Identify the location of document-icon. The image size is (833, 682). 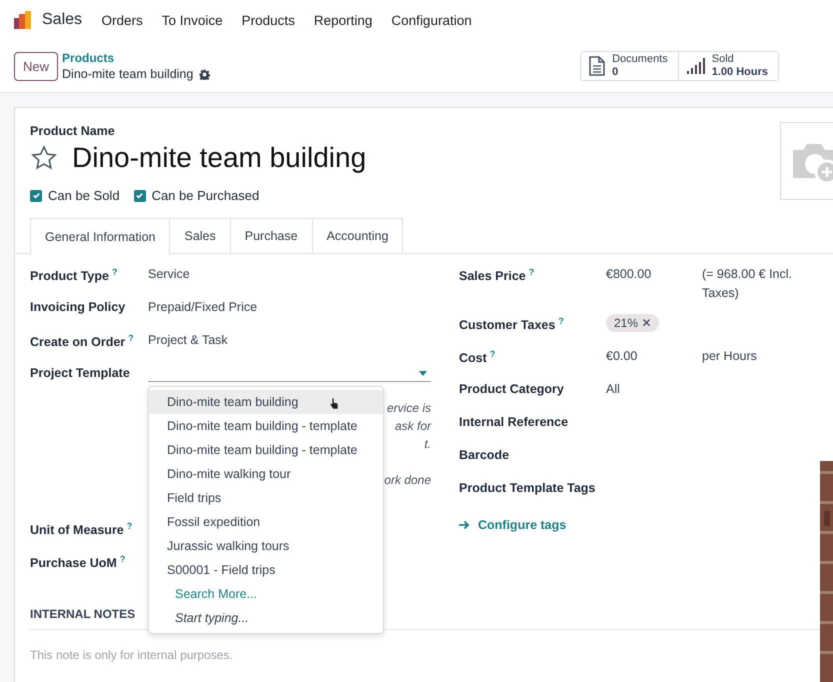
(597, 66).